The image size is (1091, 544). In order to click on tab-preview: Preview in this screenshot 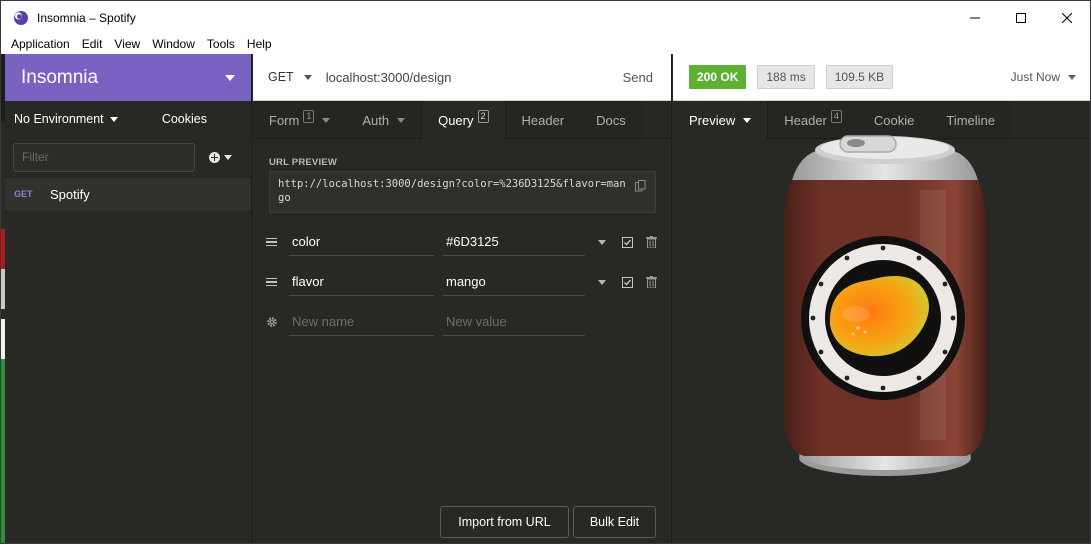, I will do `click(721, 120)`.